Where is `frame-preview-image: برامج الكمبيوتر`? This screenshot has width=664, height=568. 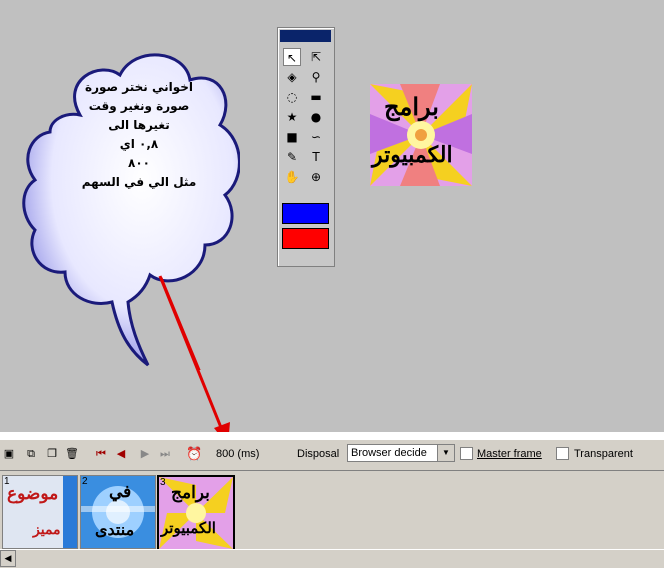 frame-preview-image: برامج الكمبيوتر is located at coordinates (421, 135).